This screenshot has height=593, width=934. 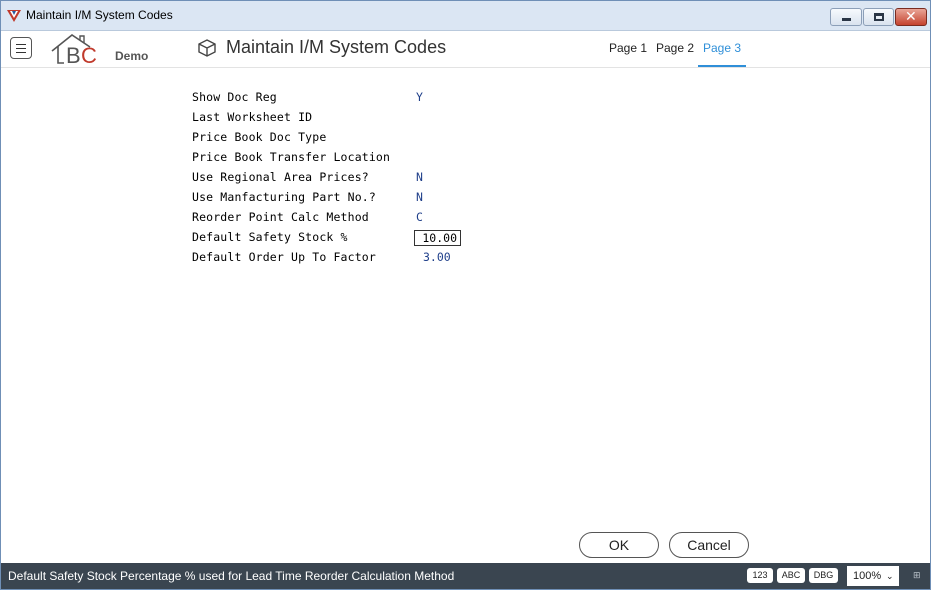 What do you see at coordinates (917, 576) in the screenshot?
I see `resize-grip-icon: ⊞` at bounding box center [917, 576].